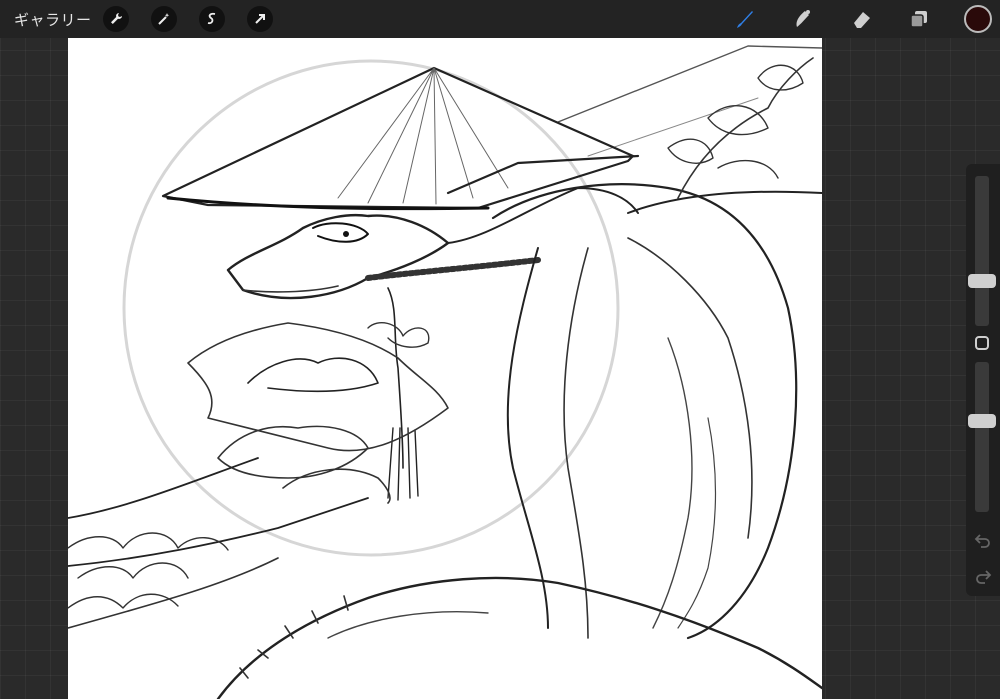 This screenshot has width=1000, height=699. I want to click on modify-square, so click(982, 343).